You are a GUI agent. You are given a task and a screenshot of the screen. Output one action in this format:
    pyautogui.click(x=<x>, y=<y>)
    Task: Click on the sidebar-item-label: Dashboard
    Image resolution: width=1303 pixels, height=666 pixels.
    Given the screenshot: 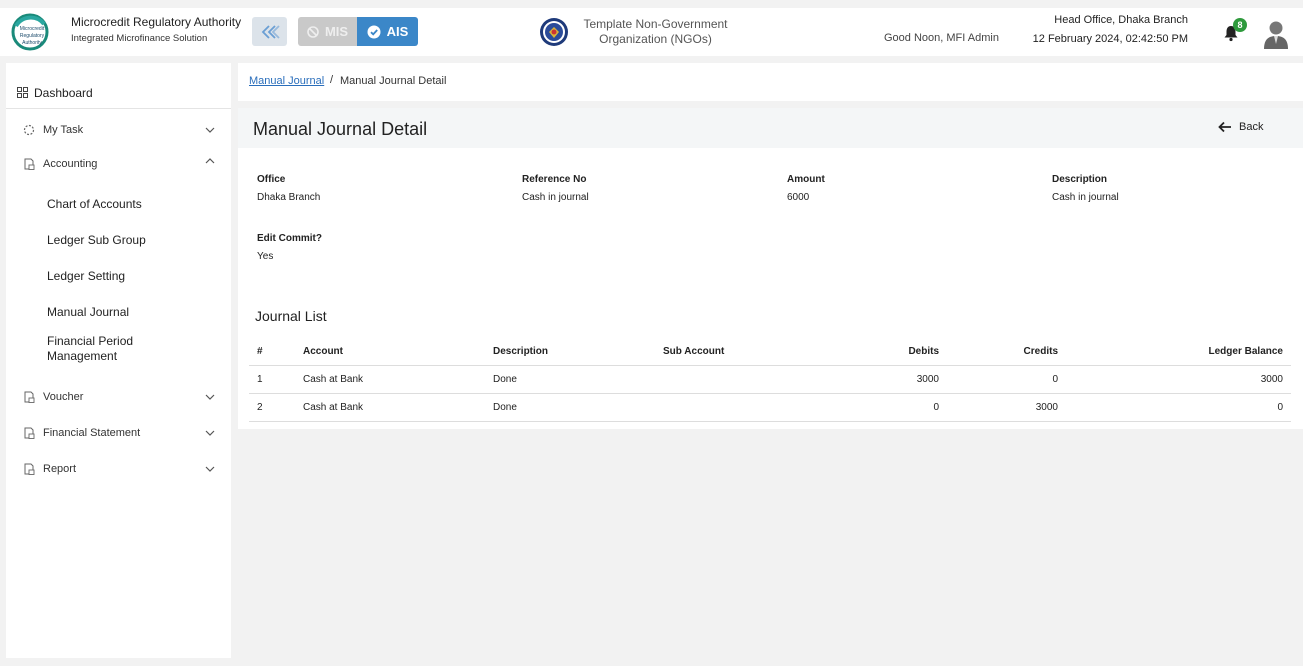 What is the action you would take?
    pyautogui.click(x=63, y=92)
    